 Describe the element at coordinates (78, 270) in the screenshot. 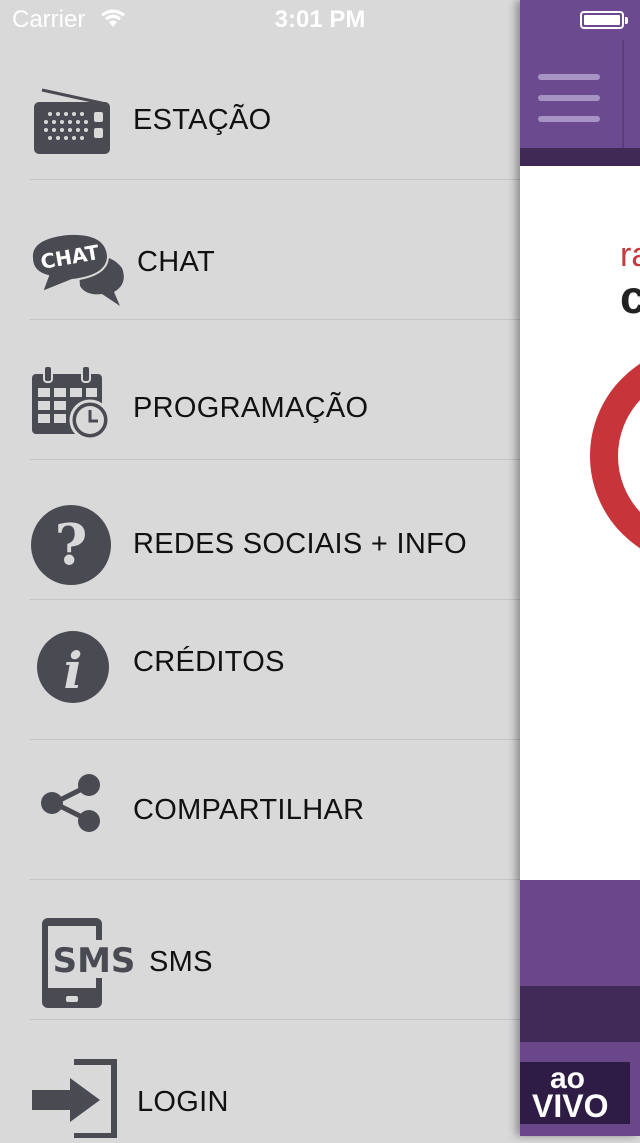

I see `chat-bubble-icon: CHAT` at that location.